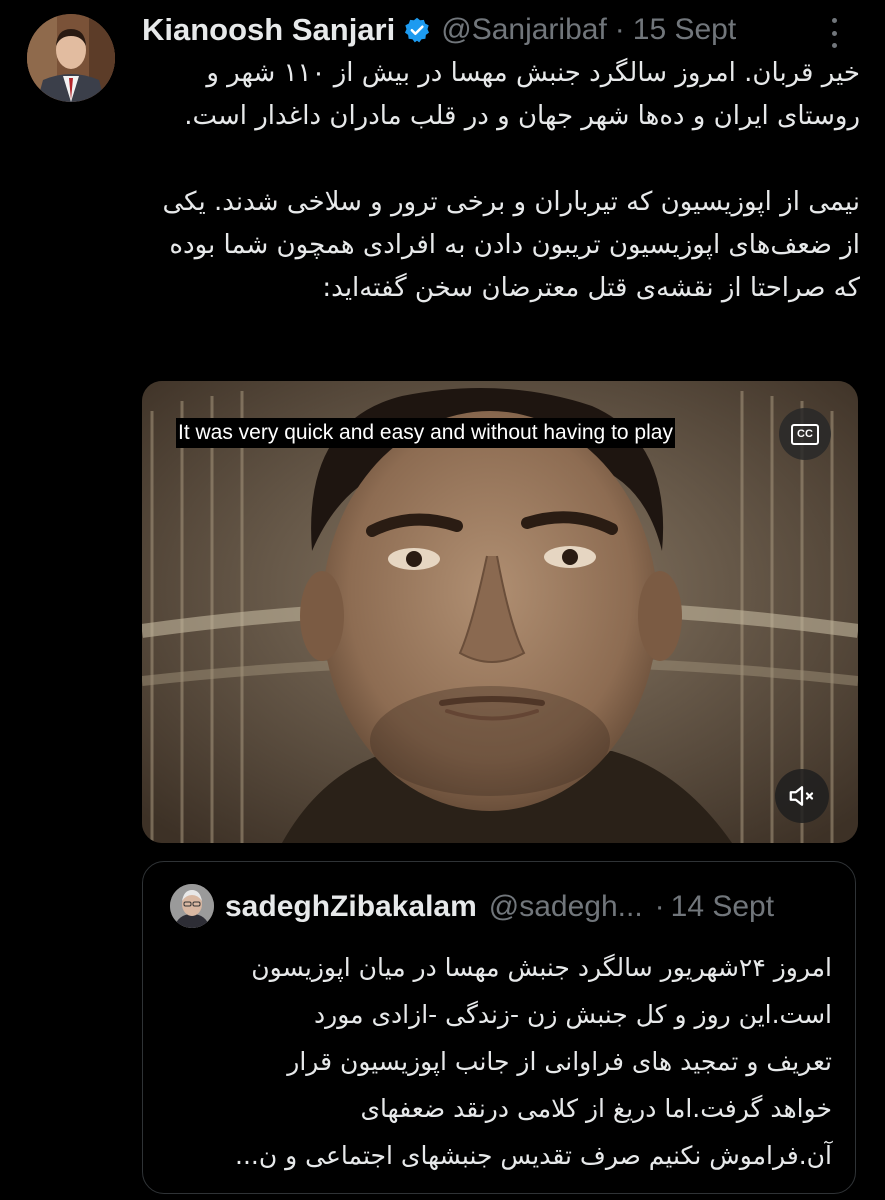 This screenshot has width=885, height=1200. Describe the element at coordinates (192, 906) in the screenshot. I see `quoted-author-avatar` at that location.